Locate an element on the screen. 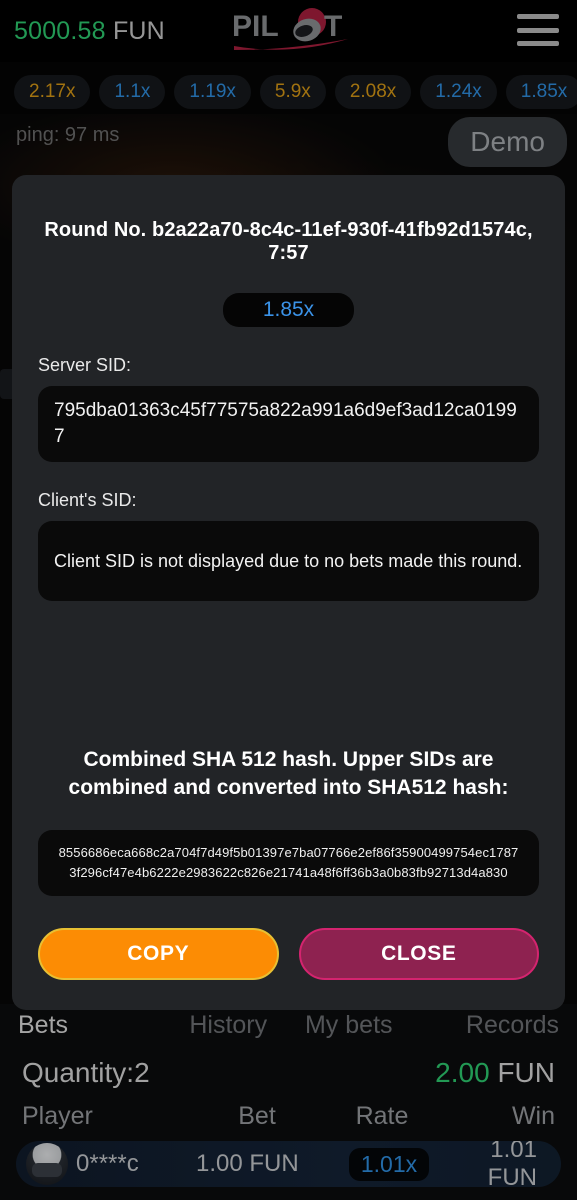 The image size is (577, 1200). round-multiplier-badge: 1.85x is located at coordinates (288, 310).